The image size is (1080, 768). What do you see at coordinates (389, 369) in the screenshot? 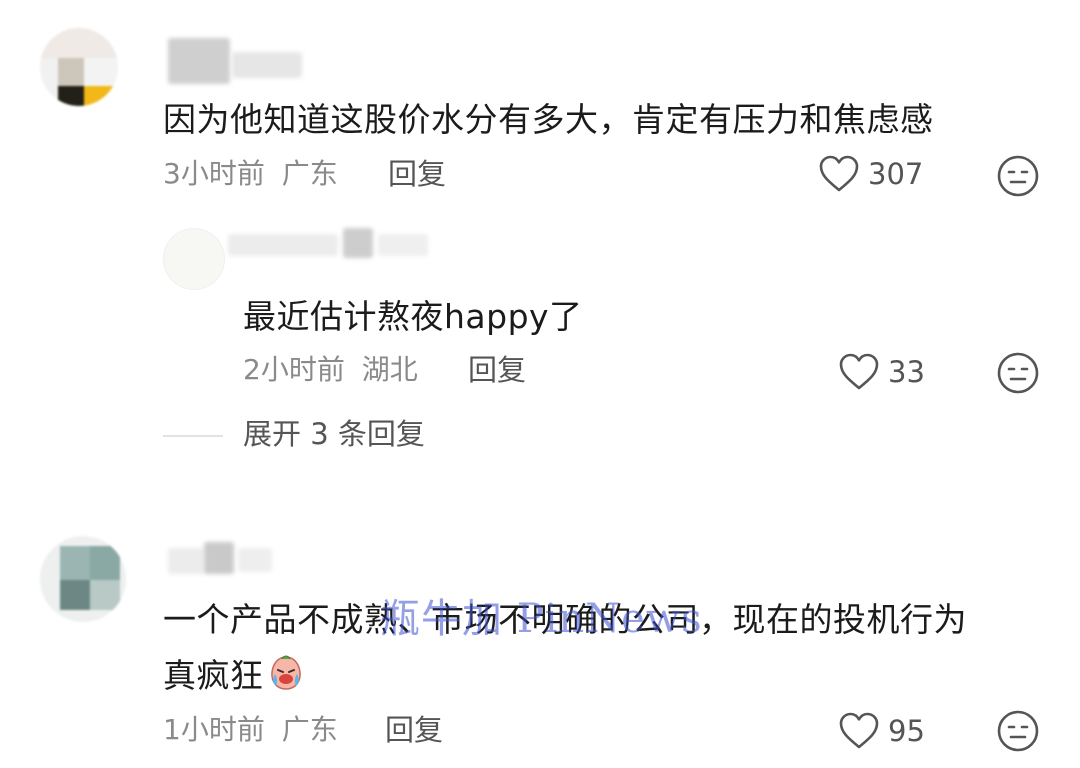
I see `reply-location: 湖北` at bounding box center [389, 369].